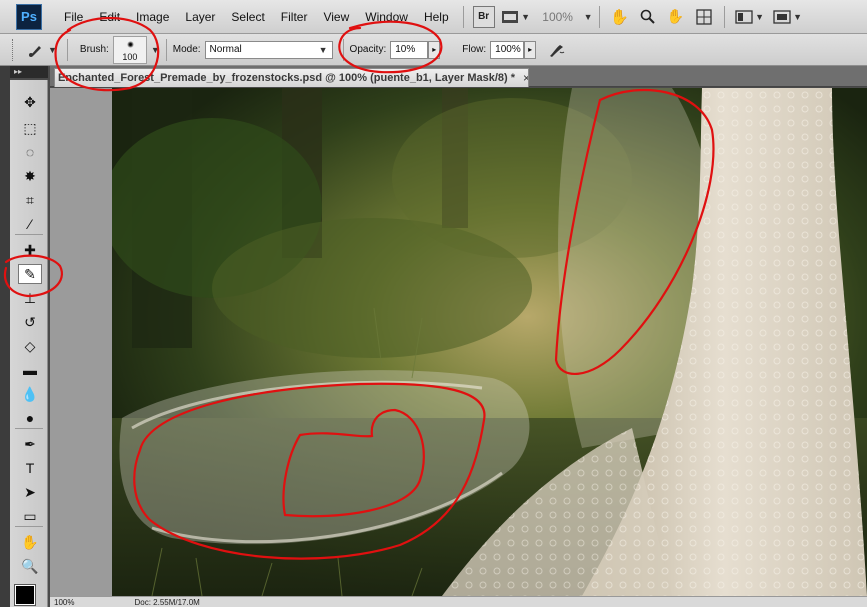 The width and height of the screenshot is (867, 607). What do you see at coordinates (94, 49) in the screenshot?
I see `brush-label: Brush:` at bounding box center [94, 49].